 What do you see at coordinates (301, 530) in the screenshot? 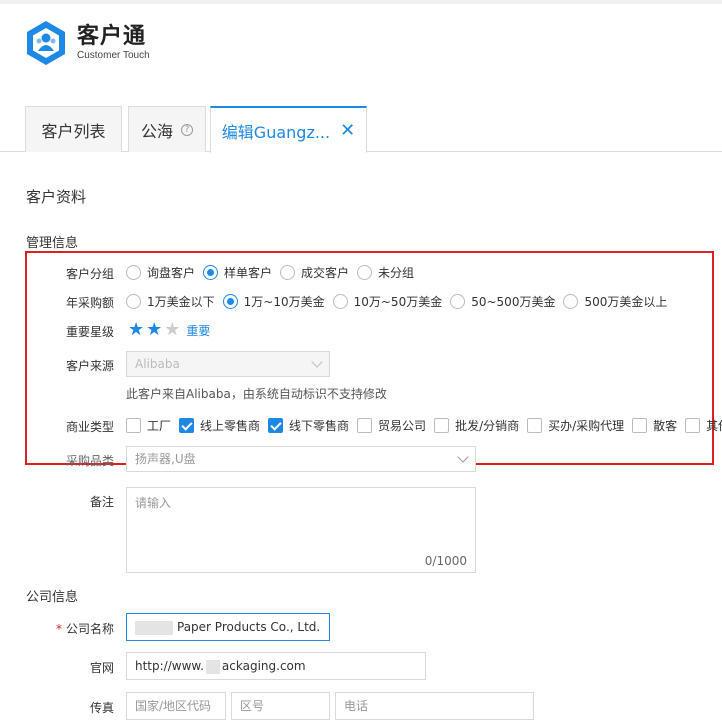
I see `remark-textarea: 请输入 0/1000` at bounding box center [301, 530].